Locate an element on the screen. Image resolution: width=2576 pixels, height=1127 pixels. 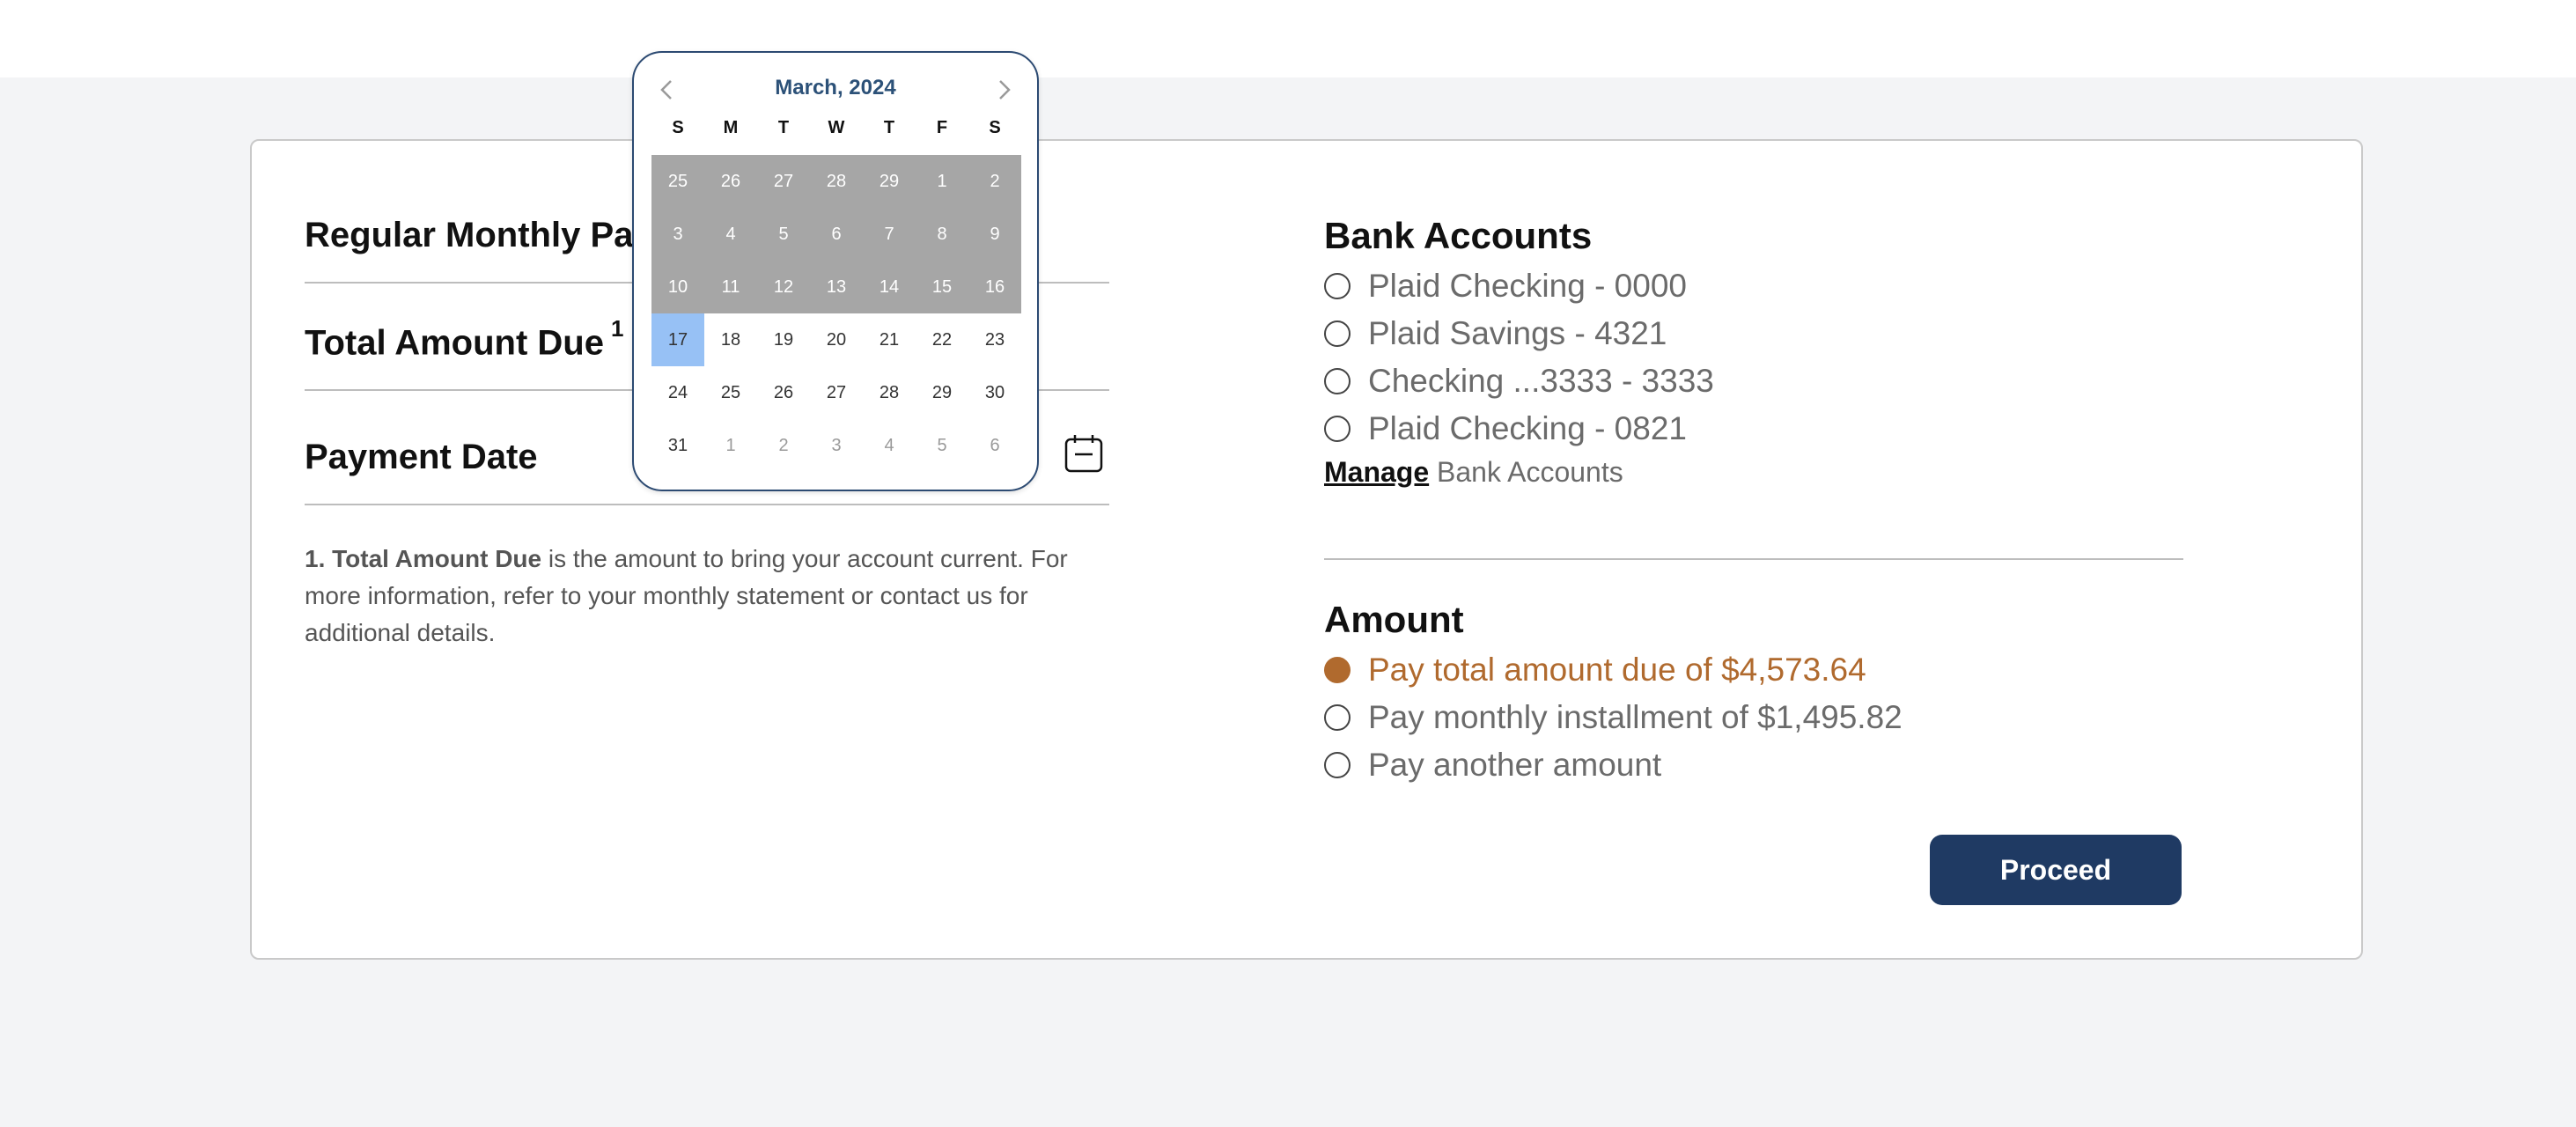
amount-option: Pay monthly installment of $1,495.82 is located at coordinates (1614, 718).